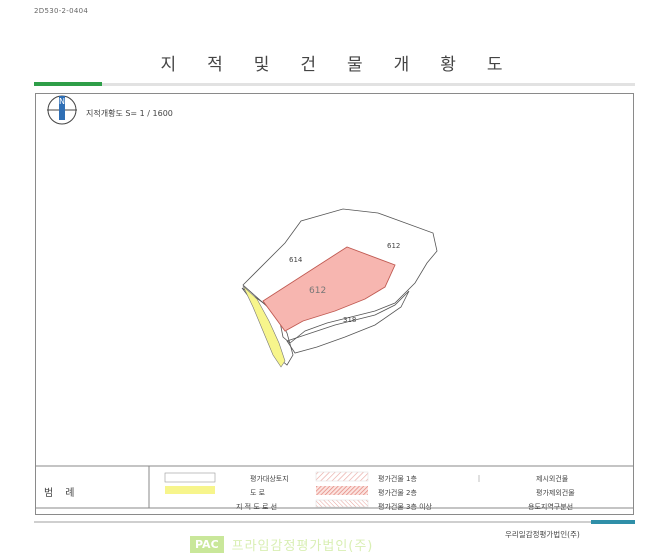 The image size is (663, 556). Describe the element at coordinates (397, 479) in the screenshot. I see `legend-building-1f: 평가건물 1층` at that location.